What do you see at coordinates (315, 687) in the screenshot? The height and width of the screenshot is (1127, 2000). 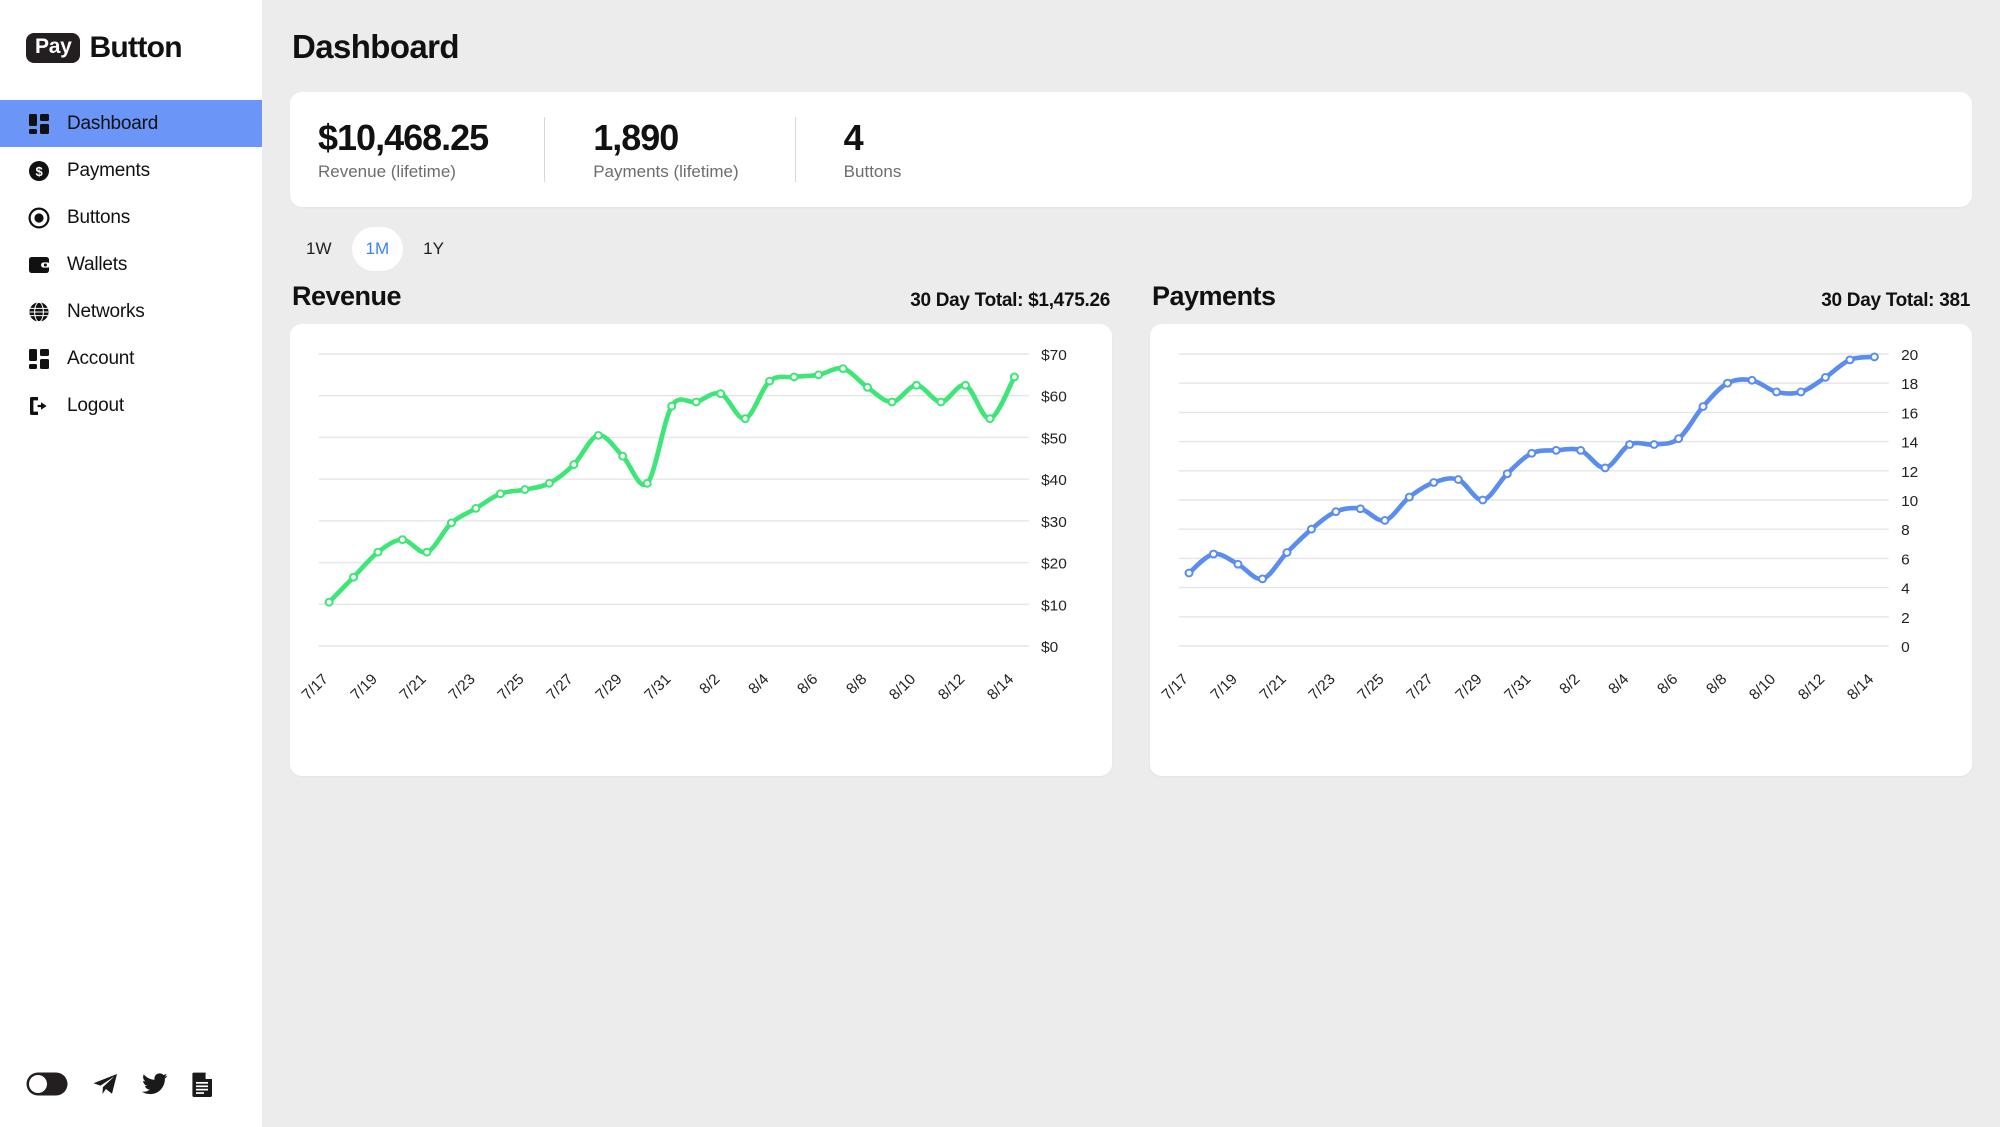 I see `x-axis-tick-label: 7/17` at bounding box center [315, 687].